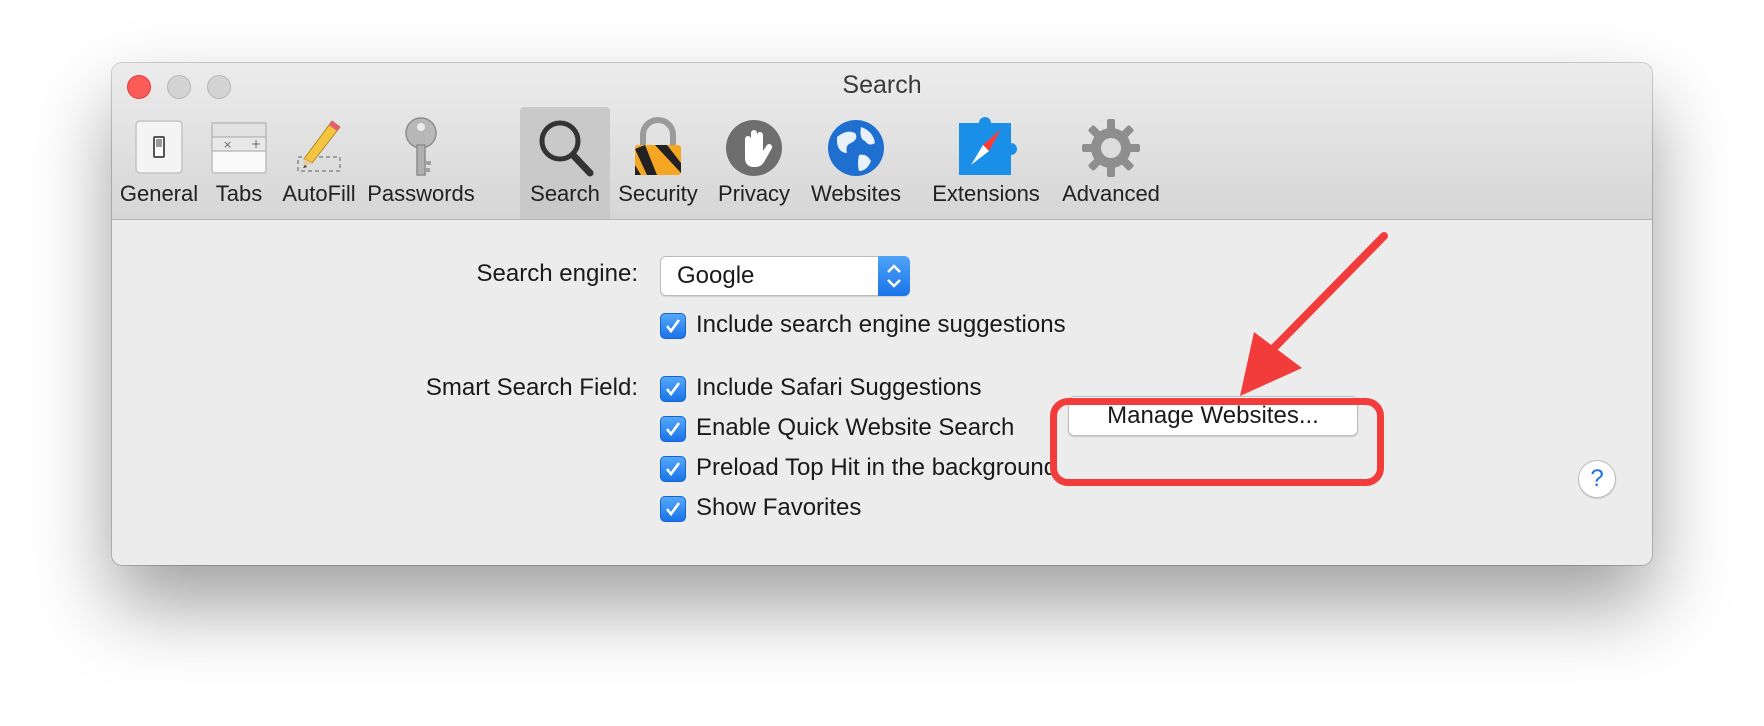 This screenshot has width=1764, height=726. What do you see at coordinates (658, 193) in the screenshot?
I see `tab-label: Security` at bounding box center [658, 193].